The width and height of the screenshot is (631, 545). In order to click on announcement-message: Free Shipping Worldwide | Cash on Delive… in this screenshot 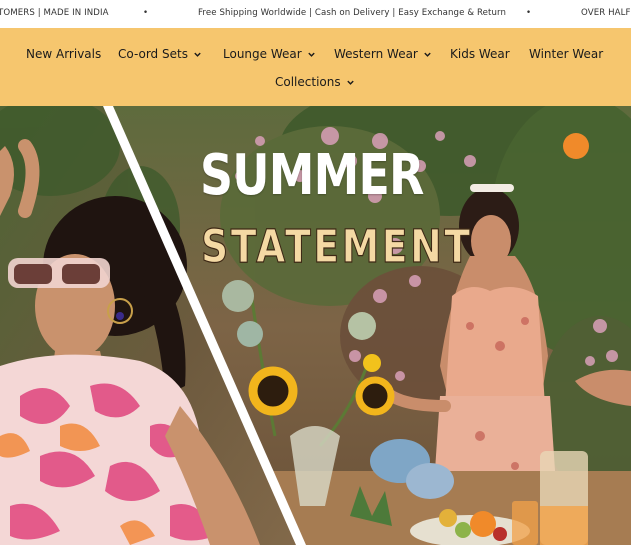, I will do `click(352, 13)`.